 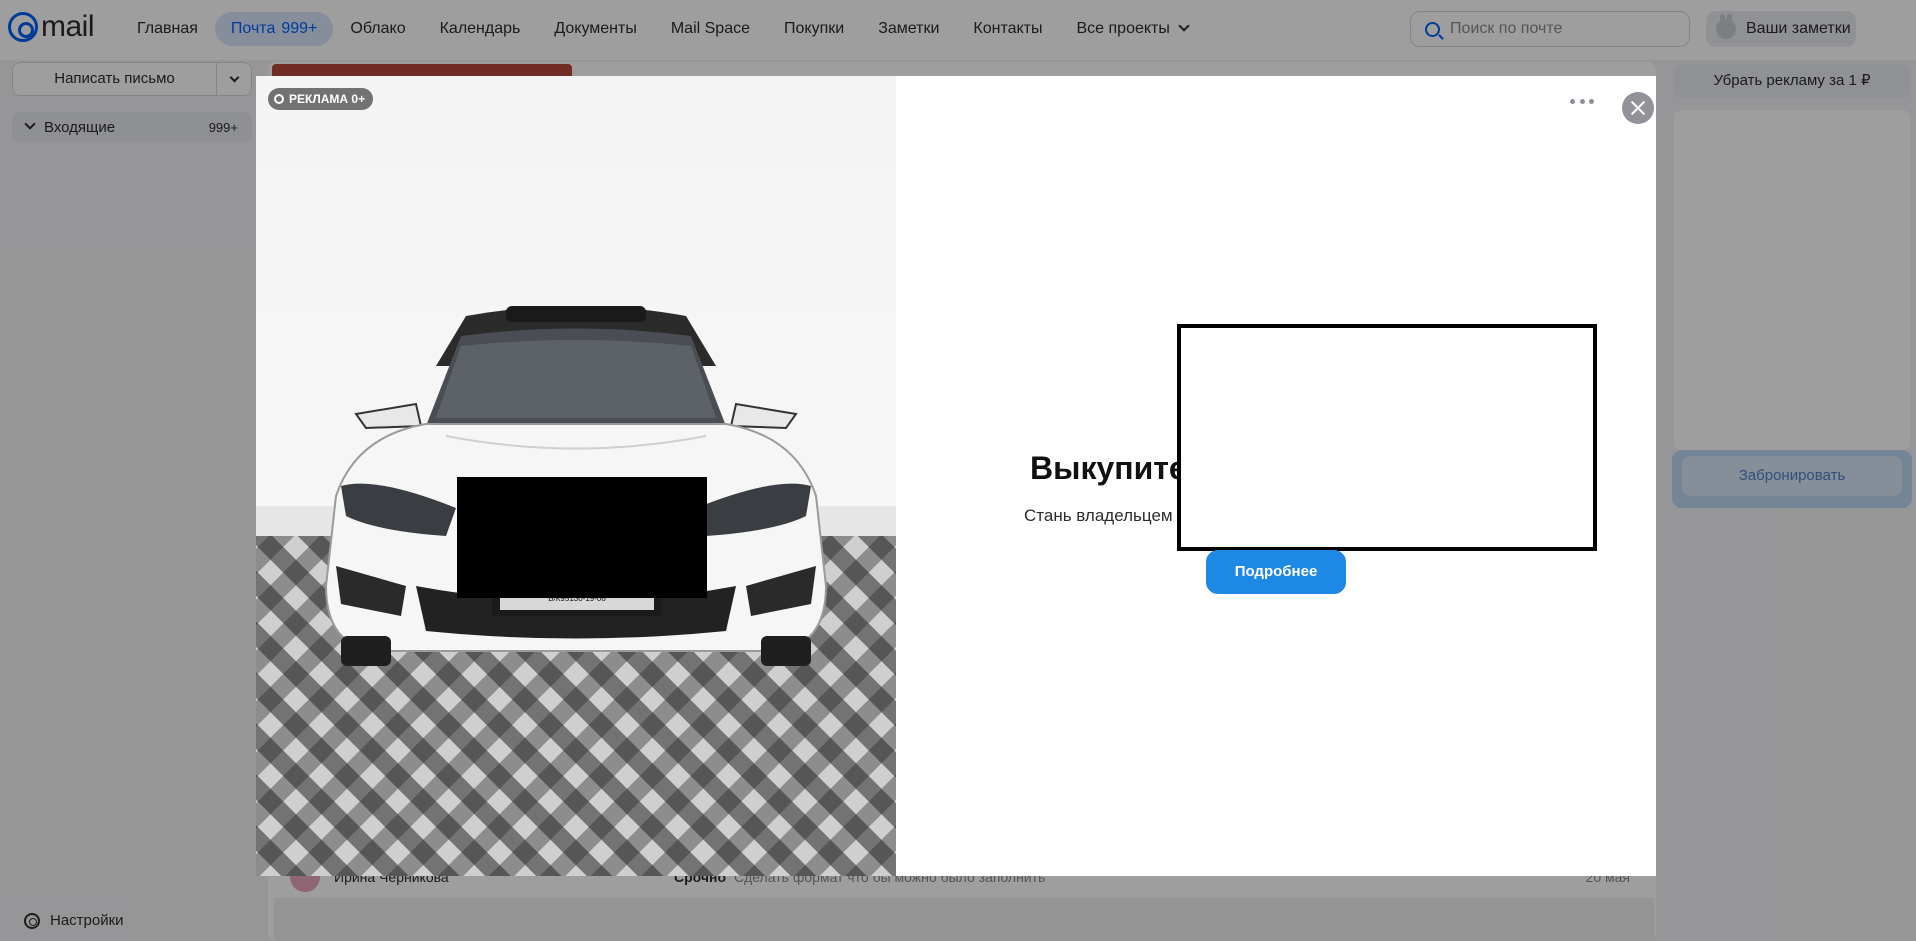 I want to click on ad-subline: Стань владельцем, so click(x=1098, y=515).